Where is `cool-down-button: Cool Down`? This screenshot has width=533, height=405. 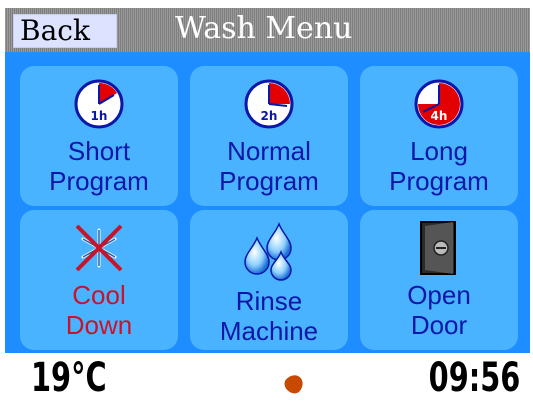
cool-down-button: Cool Down is located at coordinates (99, 280).